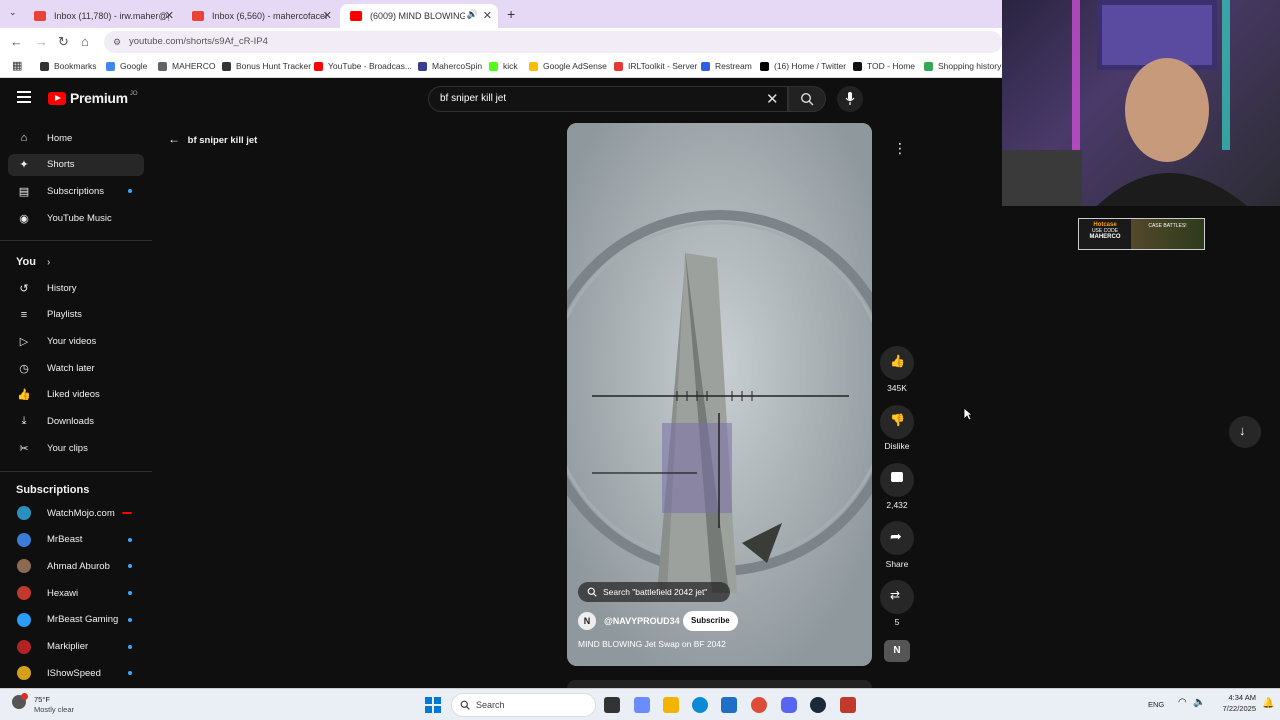  What do you see at coordinates (568, 66) in the screenshot?
I see `bookmark-google-adsense: Google AdSense` at bounding box center [568, 66].